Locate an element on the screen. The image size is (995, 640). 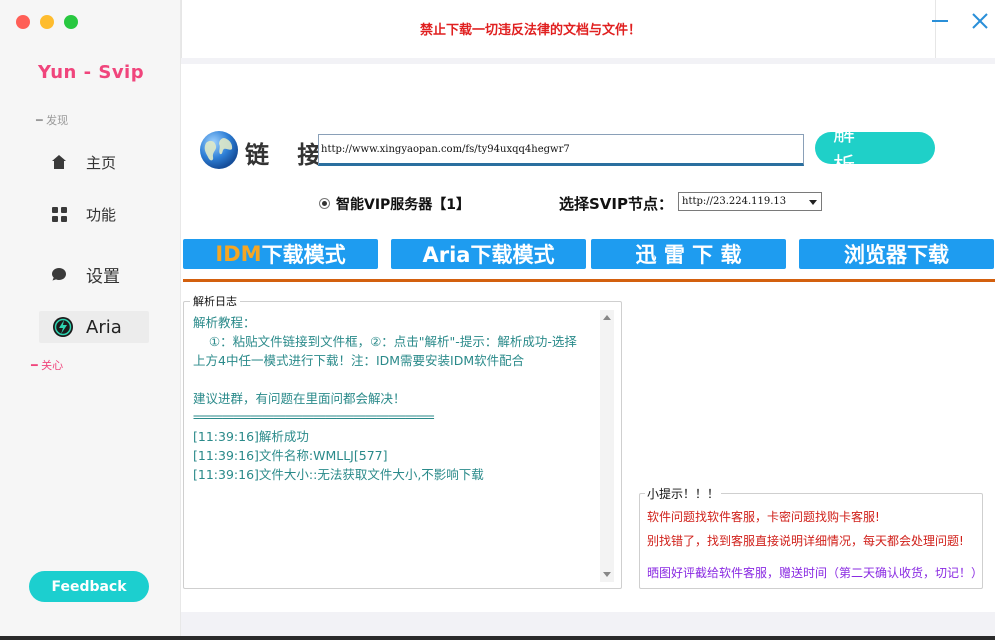
log-line: 上方4中任一模式进行下载！注：IDM需要安装IDM软件配合 is located at coordinates (359, 360).